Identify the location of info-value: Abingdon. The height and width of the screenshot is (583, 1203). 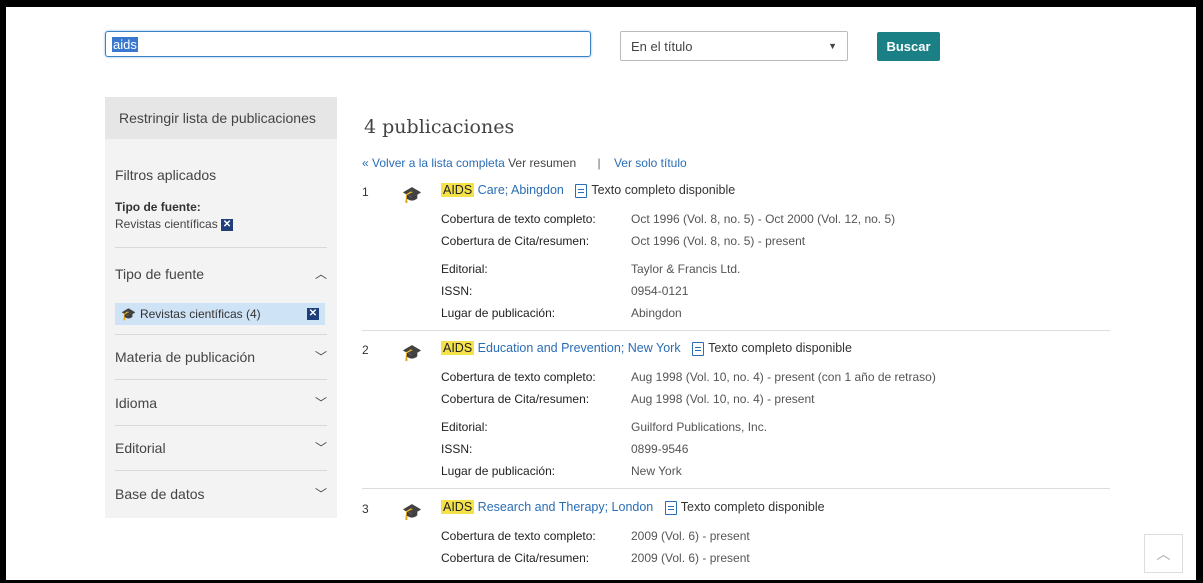
(656, 313).